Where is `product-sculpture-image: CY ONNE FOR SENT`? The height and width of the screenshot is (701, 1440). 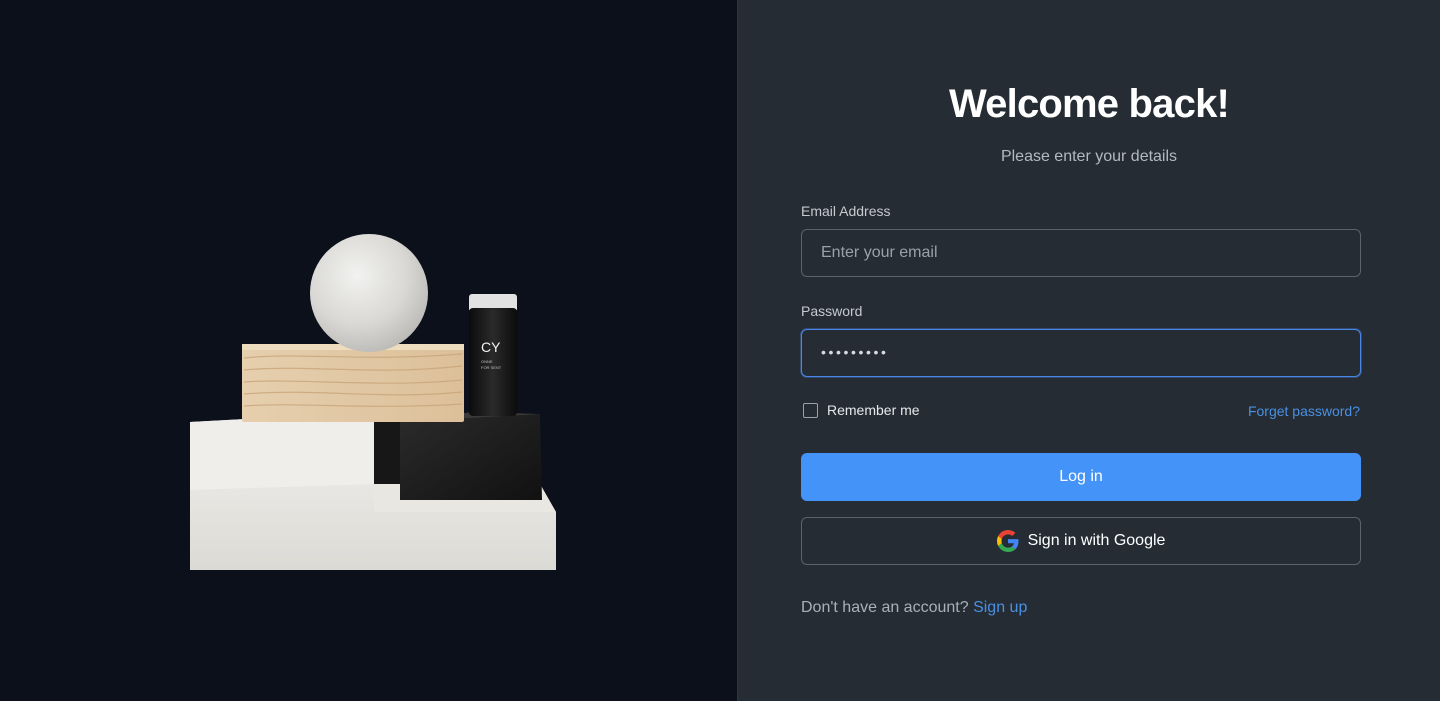 product-sculpture-image: CY ONNE FOR SENT is located at coordinates (373, 402).